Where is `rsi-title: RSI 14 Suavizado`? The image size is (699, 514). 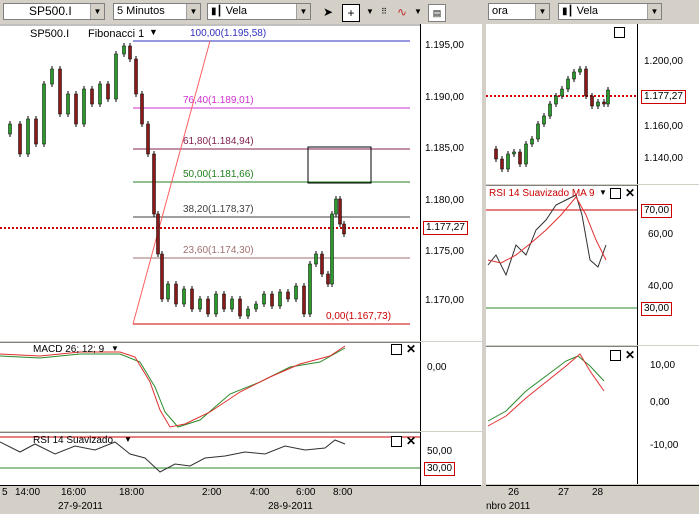 rsi-title: RSI 14 Suavizado is located at coordinates (73, 440).